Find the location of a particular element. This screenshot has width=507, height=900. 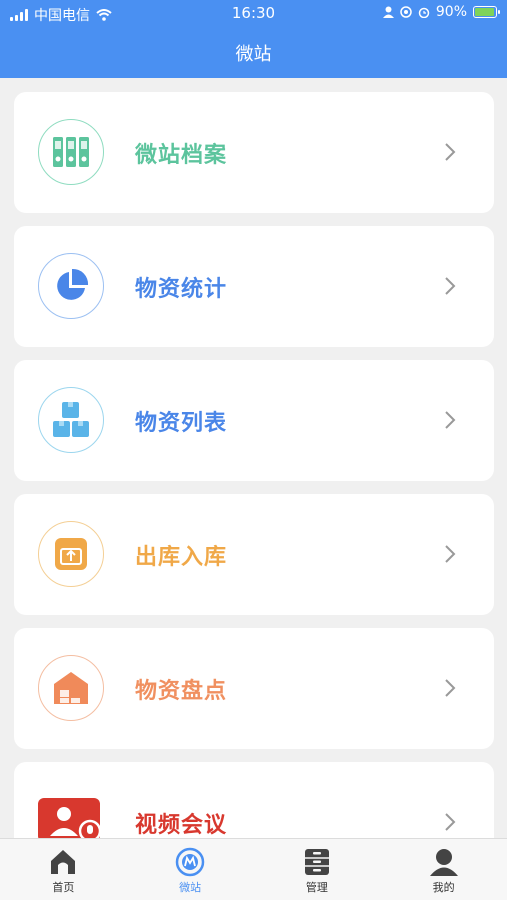

station-icon is located at coordinates (190, 862).